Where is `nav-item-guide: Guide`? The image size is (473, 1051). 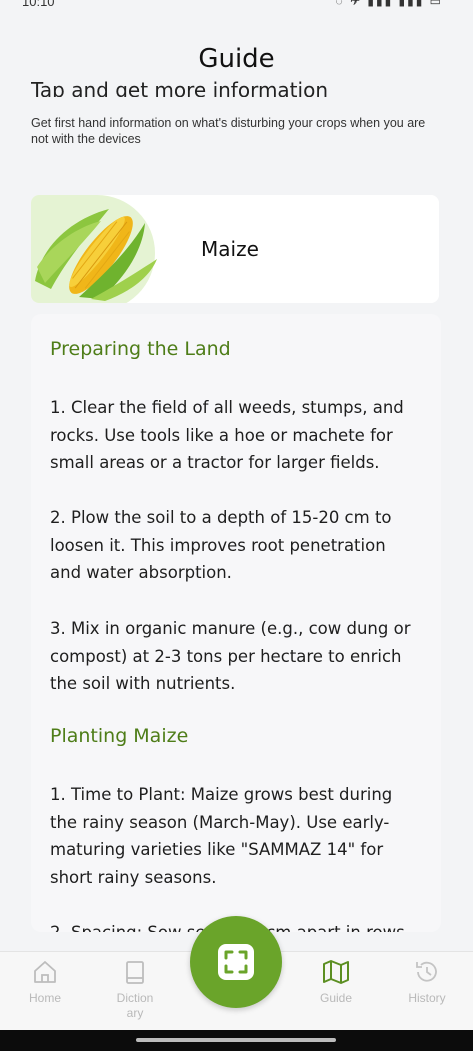
nav-item-guide: Guide is located at coordinates (336, 982).